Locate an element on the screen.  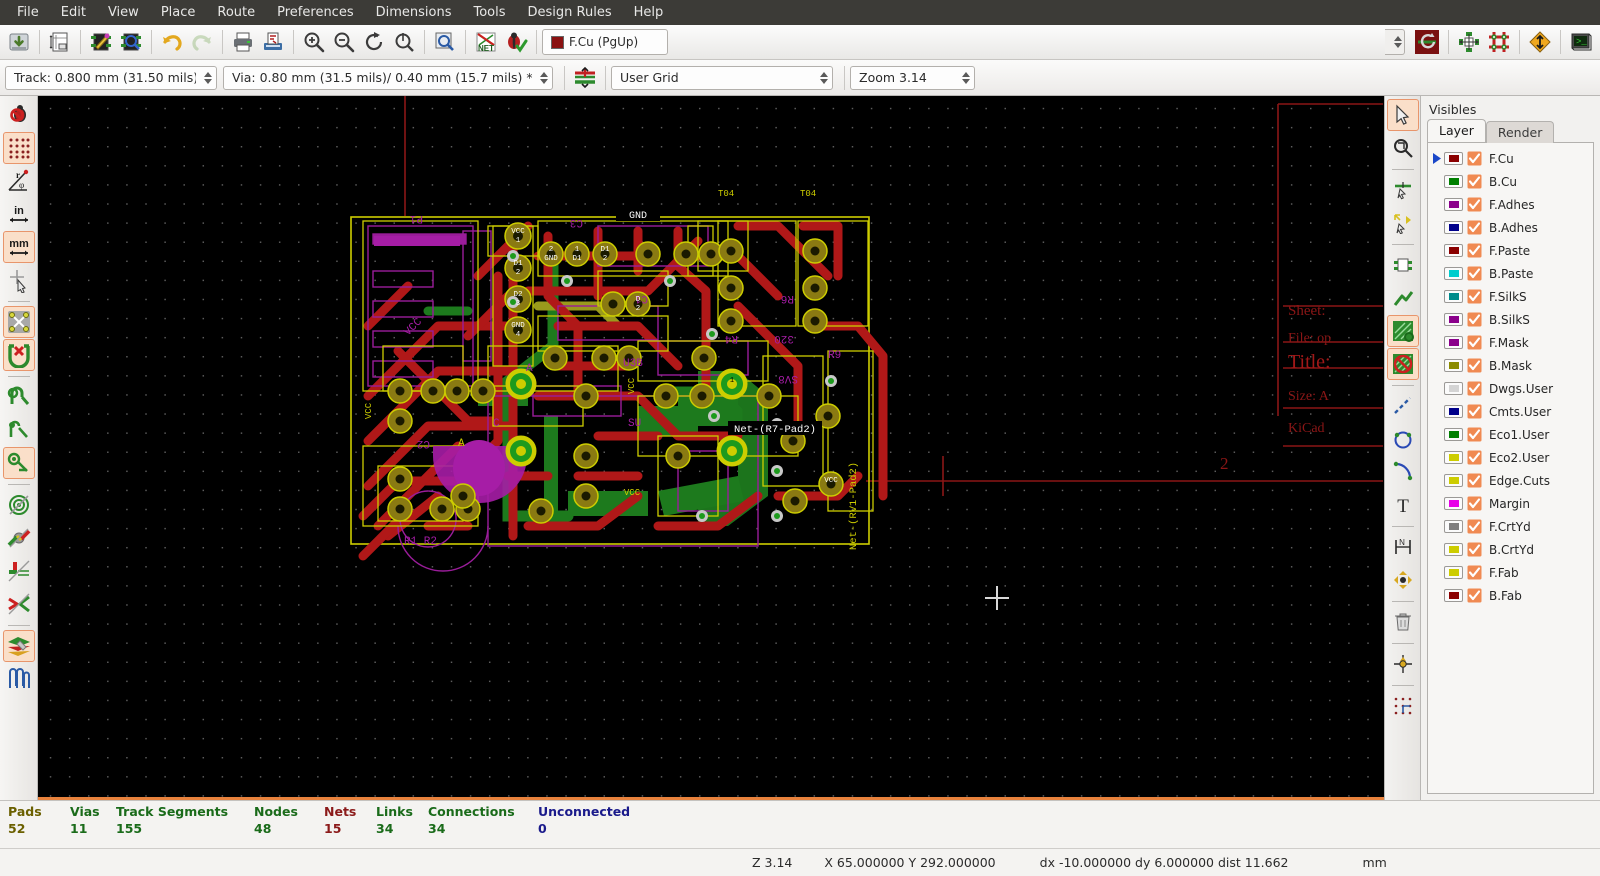
add-arc-icon is located at coordinates (1403, 472).